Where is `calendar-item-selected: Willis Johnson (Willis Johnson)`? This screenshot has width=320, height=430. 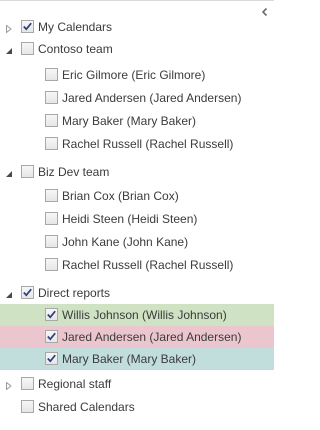
calendar-item-selected: Willis Johnson (Willis Johnson) is located at coordinates (137, 315).